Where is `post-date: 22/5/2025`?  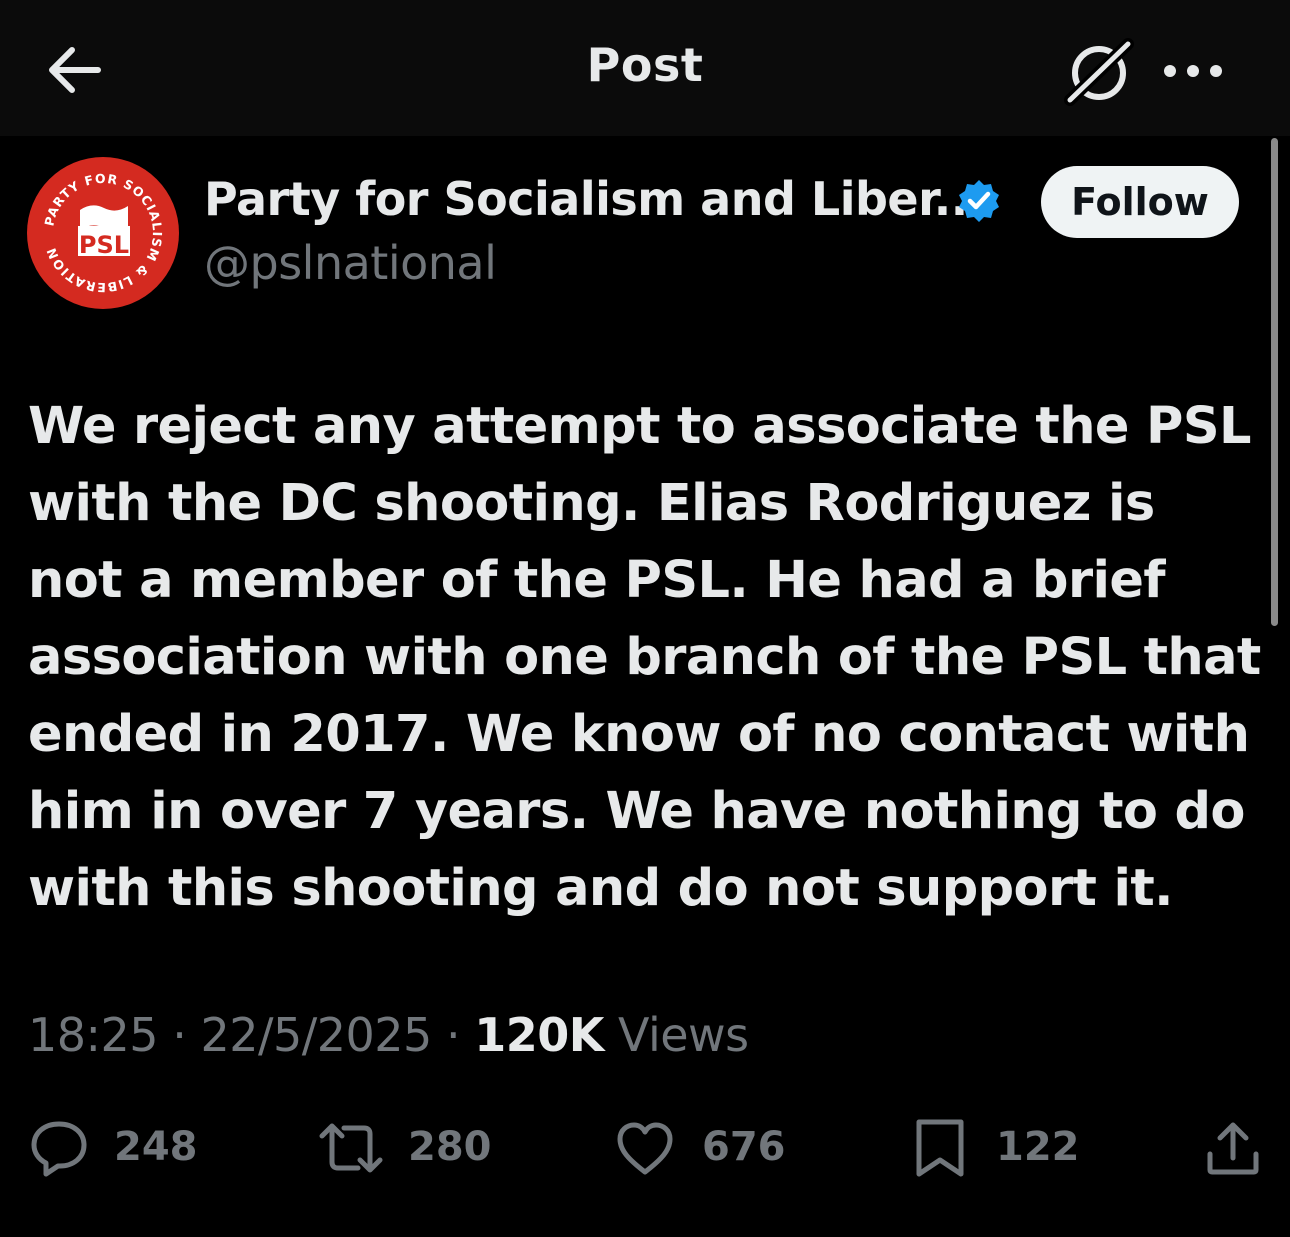
post-date: 22/5/2025 is located at coordinates (316, 1035).